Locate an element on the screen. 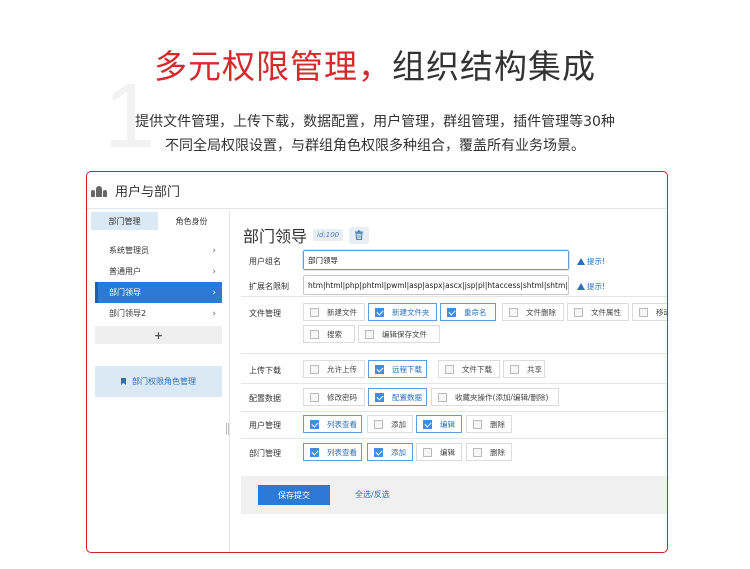 Image resolution: width=750 pixels, height=569 pixels. perm-favorites: 收藏夹操作(添加/编辑/删除) is located at coordinates (495, 397).